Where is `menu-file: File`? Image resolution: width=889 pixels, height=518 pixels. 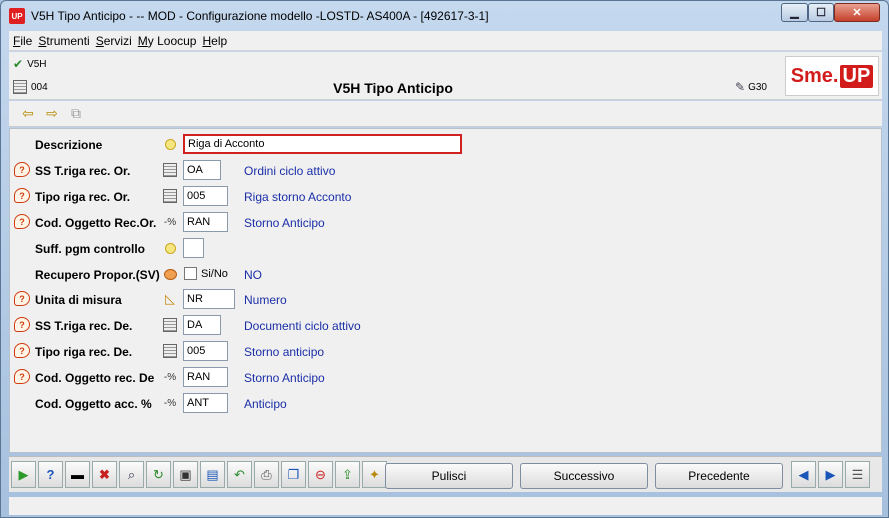
menu-file: File is located at coordinates (22, 41).